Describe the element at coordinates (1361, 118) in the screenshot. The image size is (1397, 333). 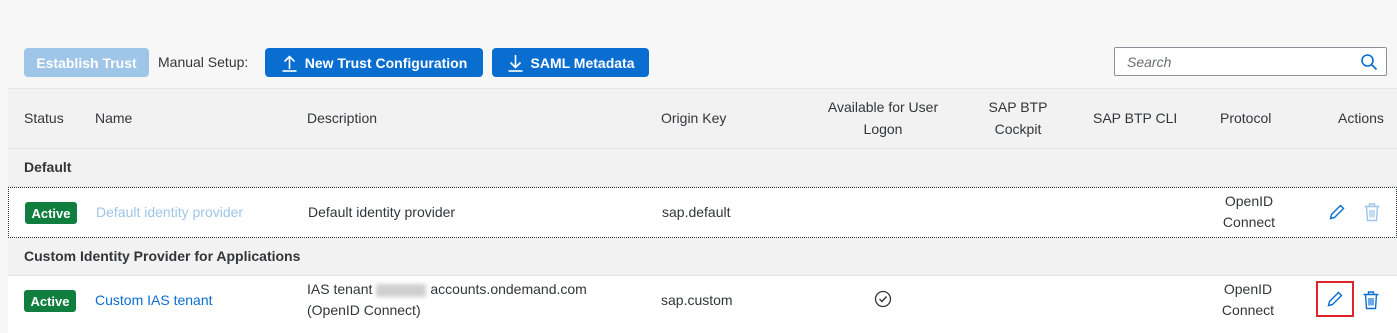
I see `column-actions: Actions` at that location.